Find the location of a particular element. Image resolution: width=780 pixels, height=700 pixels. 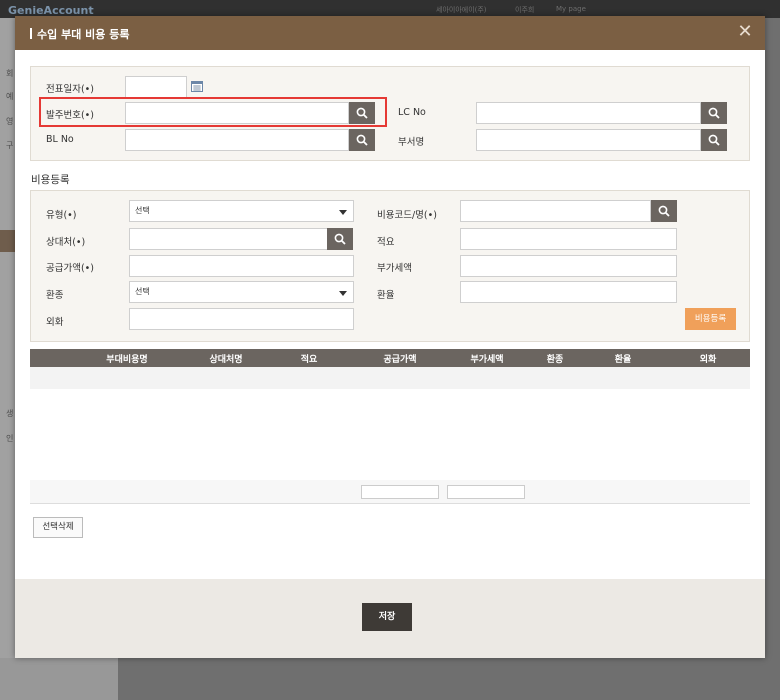

voucher-date-input is located at coordinates (156, 87).